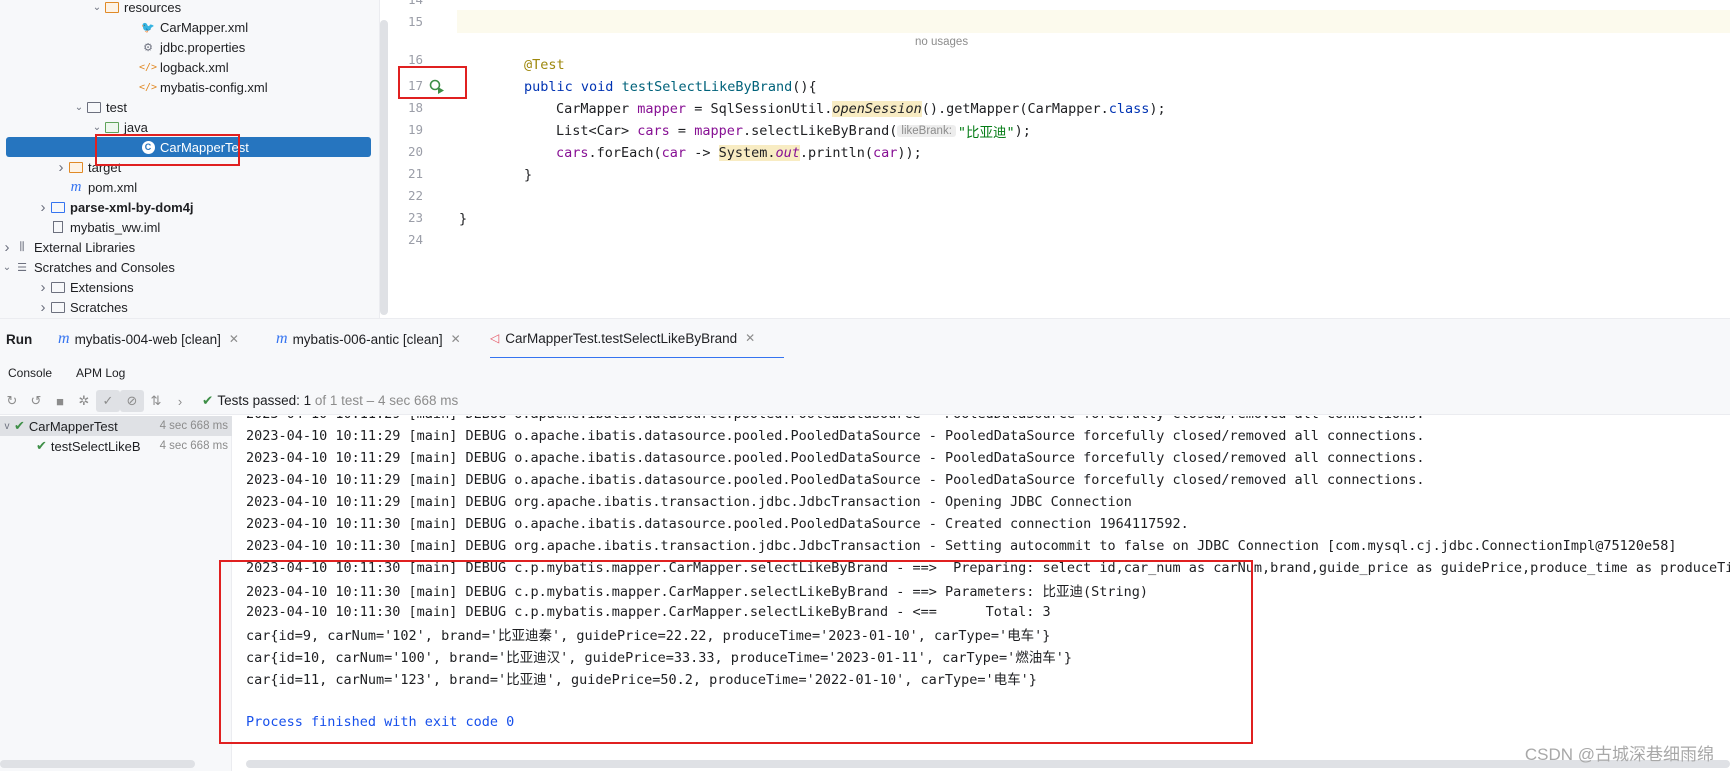 This screenshot has height=771, width=1730. What do you see at coordinates (415, 239) in the screenshot?
I see `line-number: 24` at bounding box center [415, 239].